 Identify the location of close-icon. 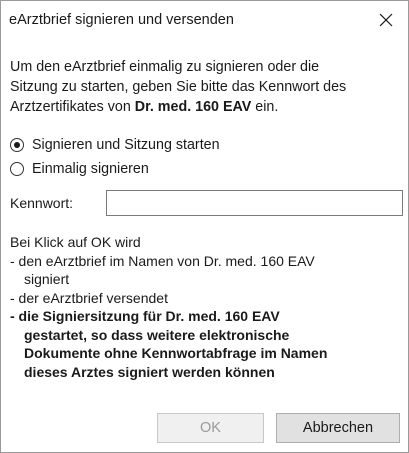
(386, 20).